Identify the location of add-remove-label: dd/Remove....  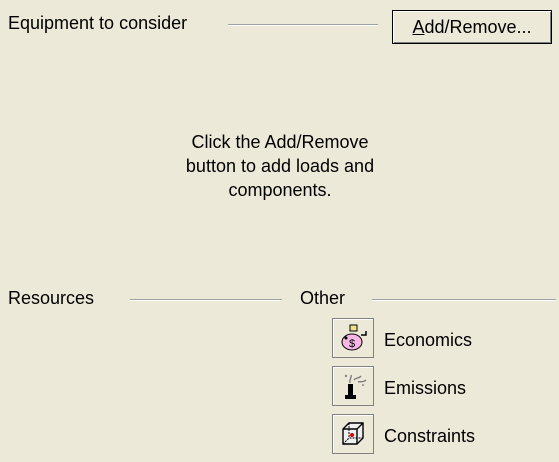
(478, 26).